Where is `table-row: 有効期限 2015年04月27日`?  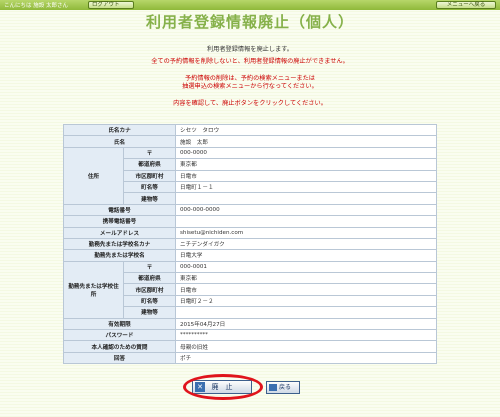 table-row: 有効期限 2015年04月27日 is located at coordinates (250, 324).